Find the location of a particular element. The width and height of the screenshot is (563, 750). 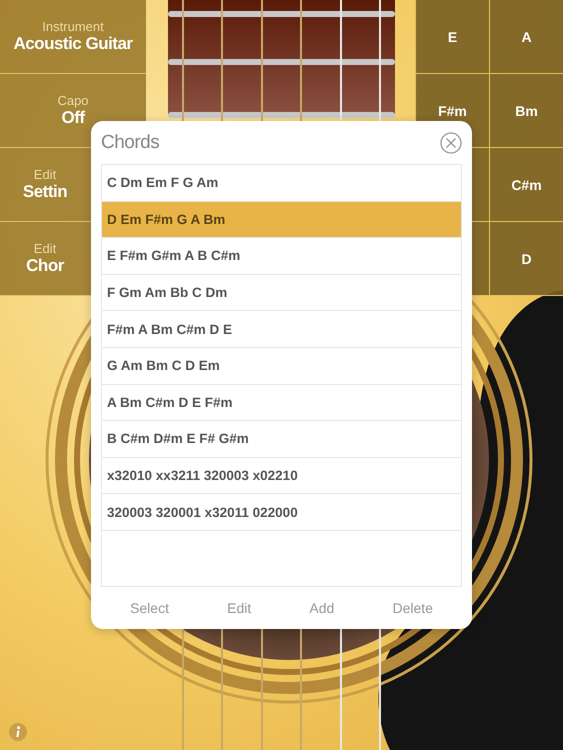

dialog-title: Chords is located at coordinates (130, 143).